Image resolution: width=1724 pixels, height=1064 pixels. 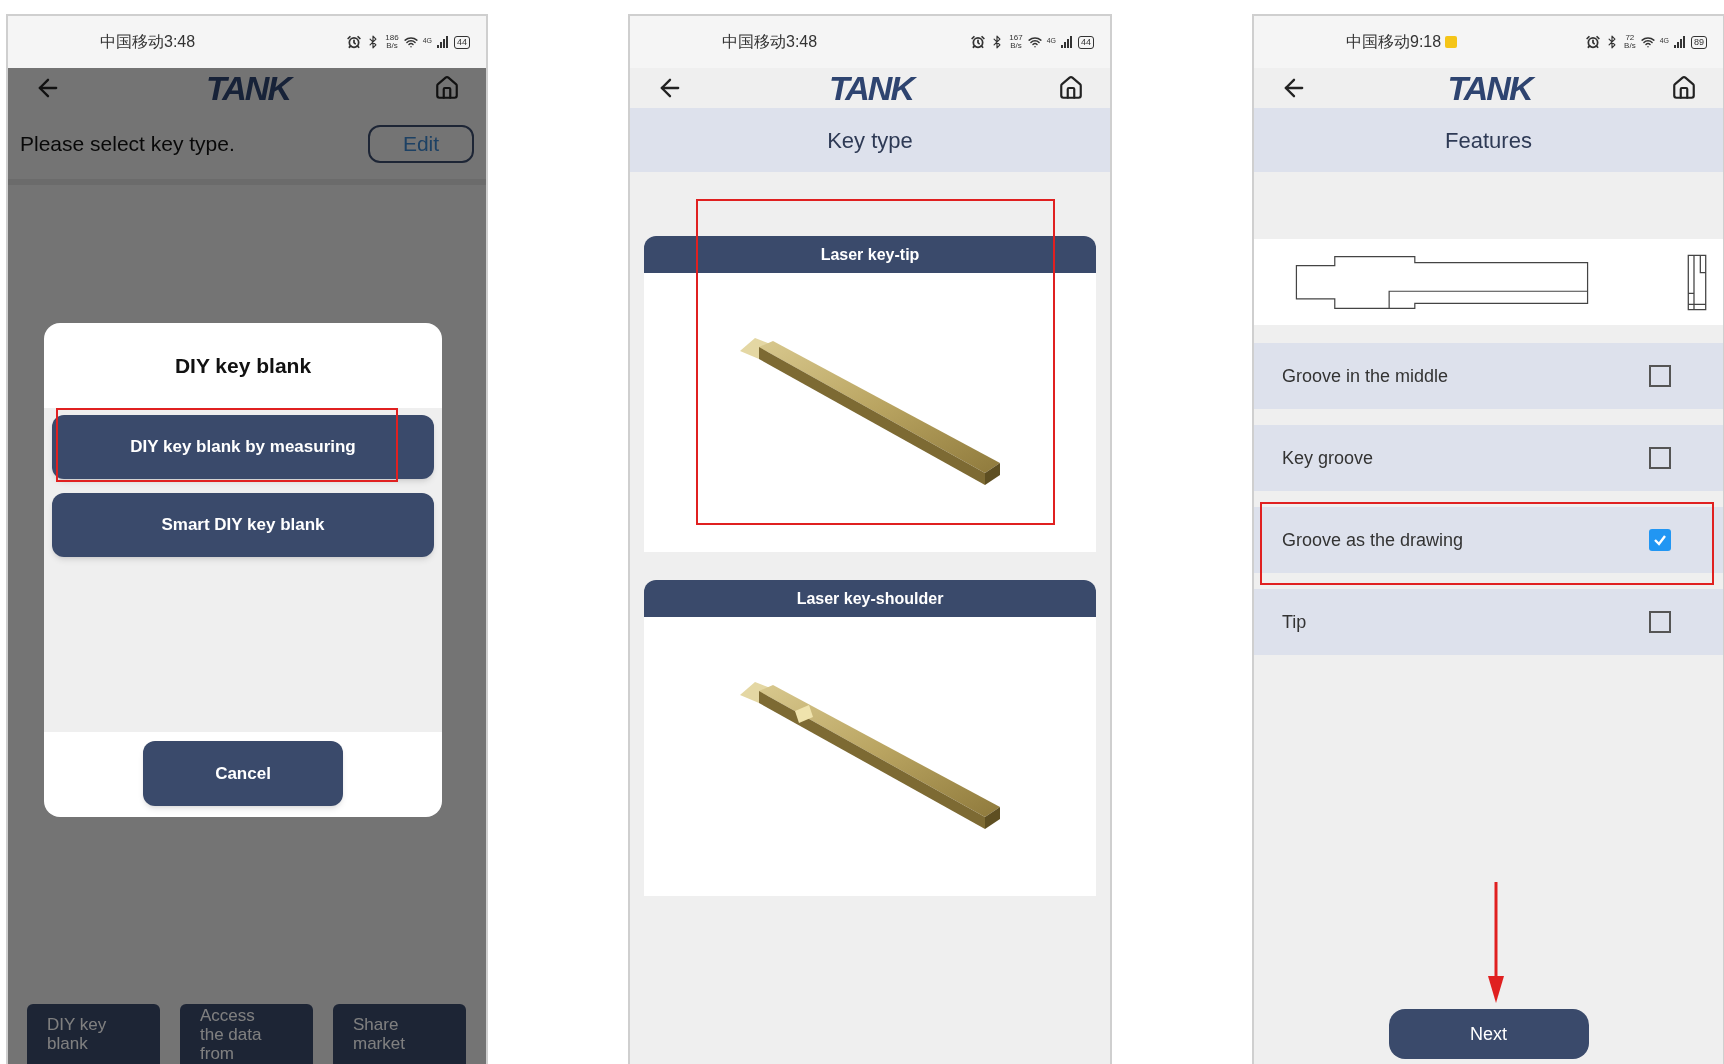 What do you see at coordinates (243, 447) in the screenshot?
I see `option-button: DIY key blank by measuring` at bounding box center [243, 447].